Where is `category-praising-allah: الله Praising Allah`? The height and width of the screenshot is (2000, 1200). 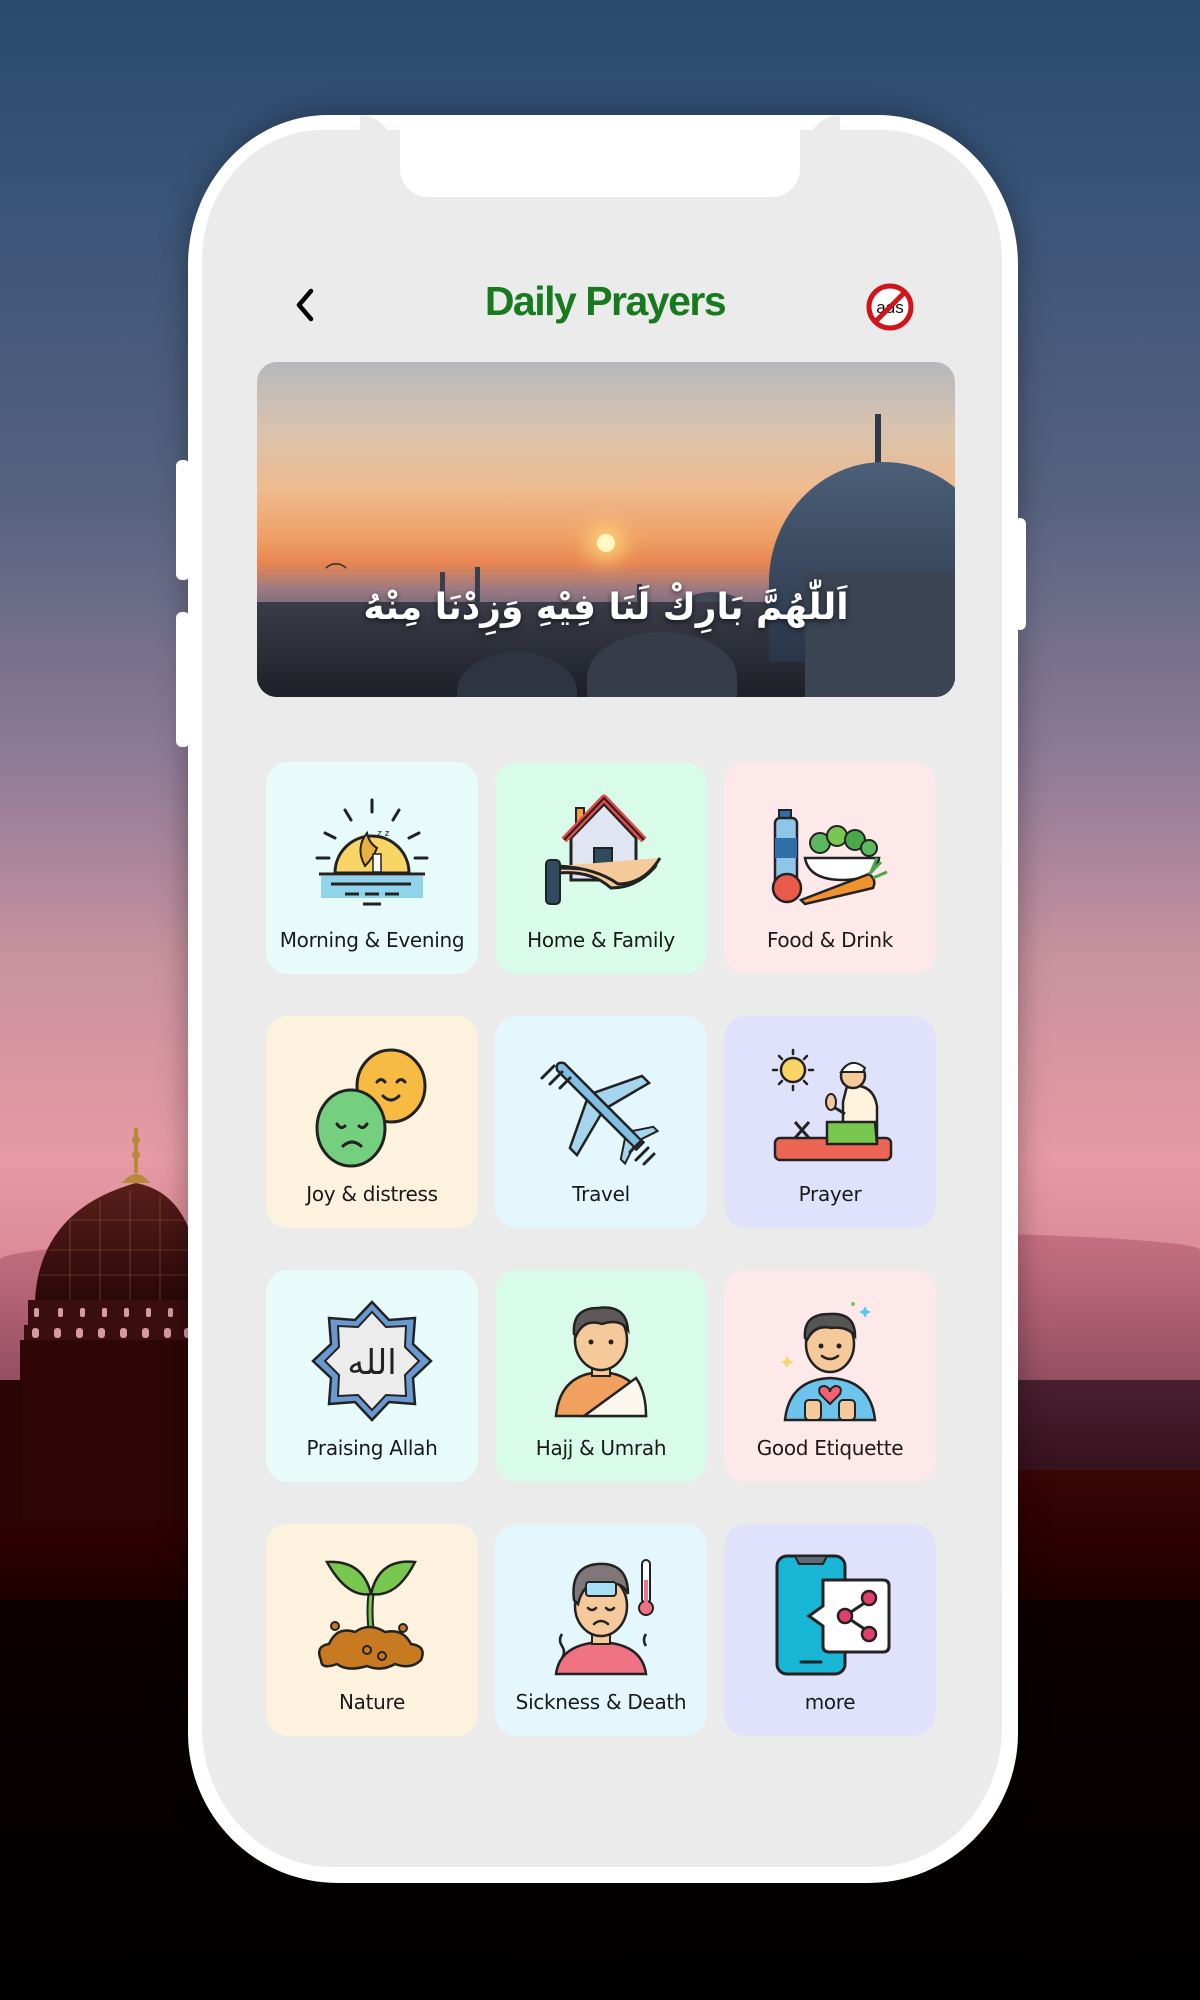
category-praising-allah: الله Praising Allah is located at coordinates (372, 1376).